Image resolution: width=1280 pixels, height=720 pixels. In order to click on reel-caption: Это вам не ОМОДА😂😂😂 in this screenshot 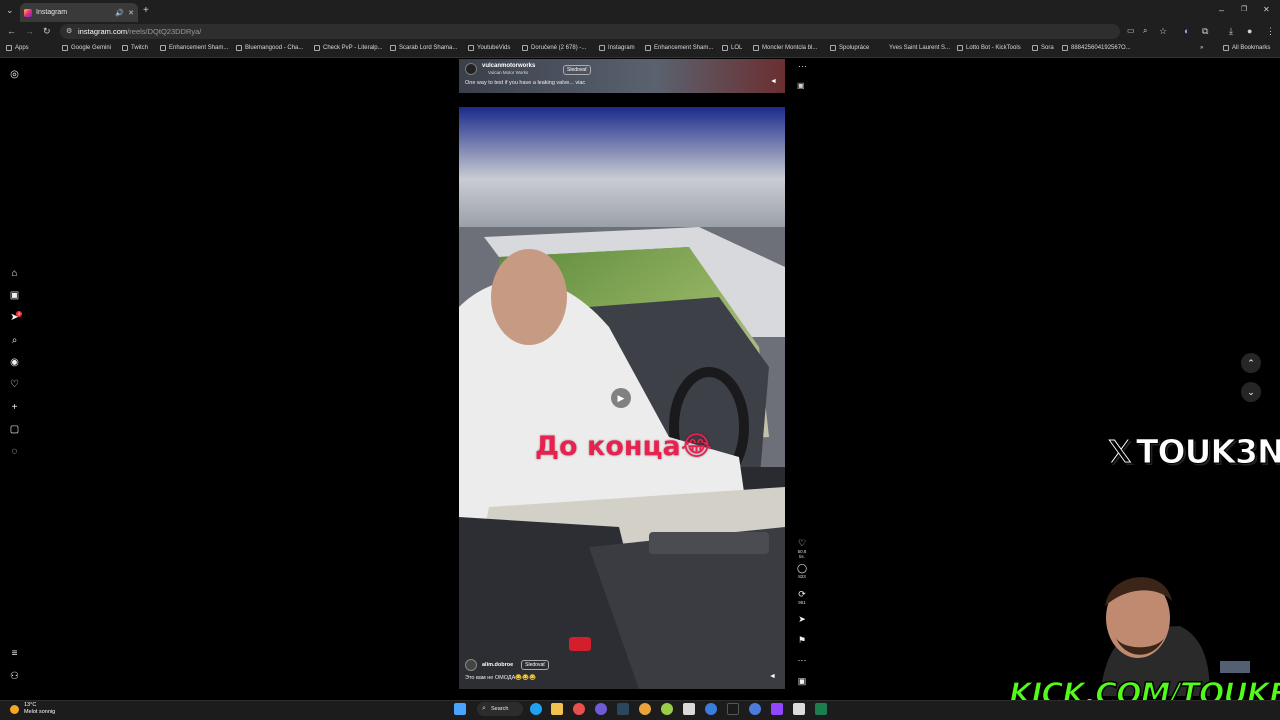, I will do `click(500, 678)`.